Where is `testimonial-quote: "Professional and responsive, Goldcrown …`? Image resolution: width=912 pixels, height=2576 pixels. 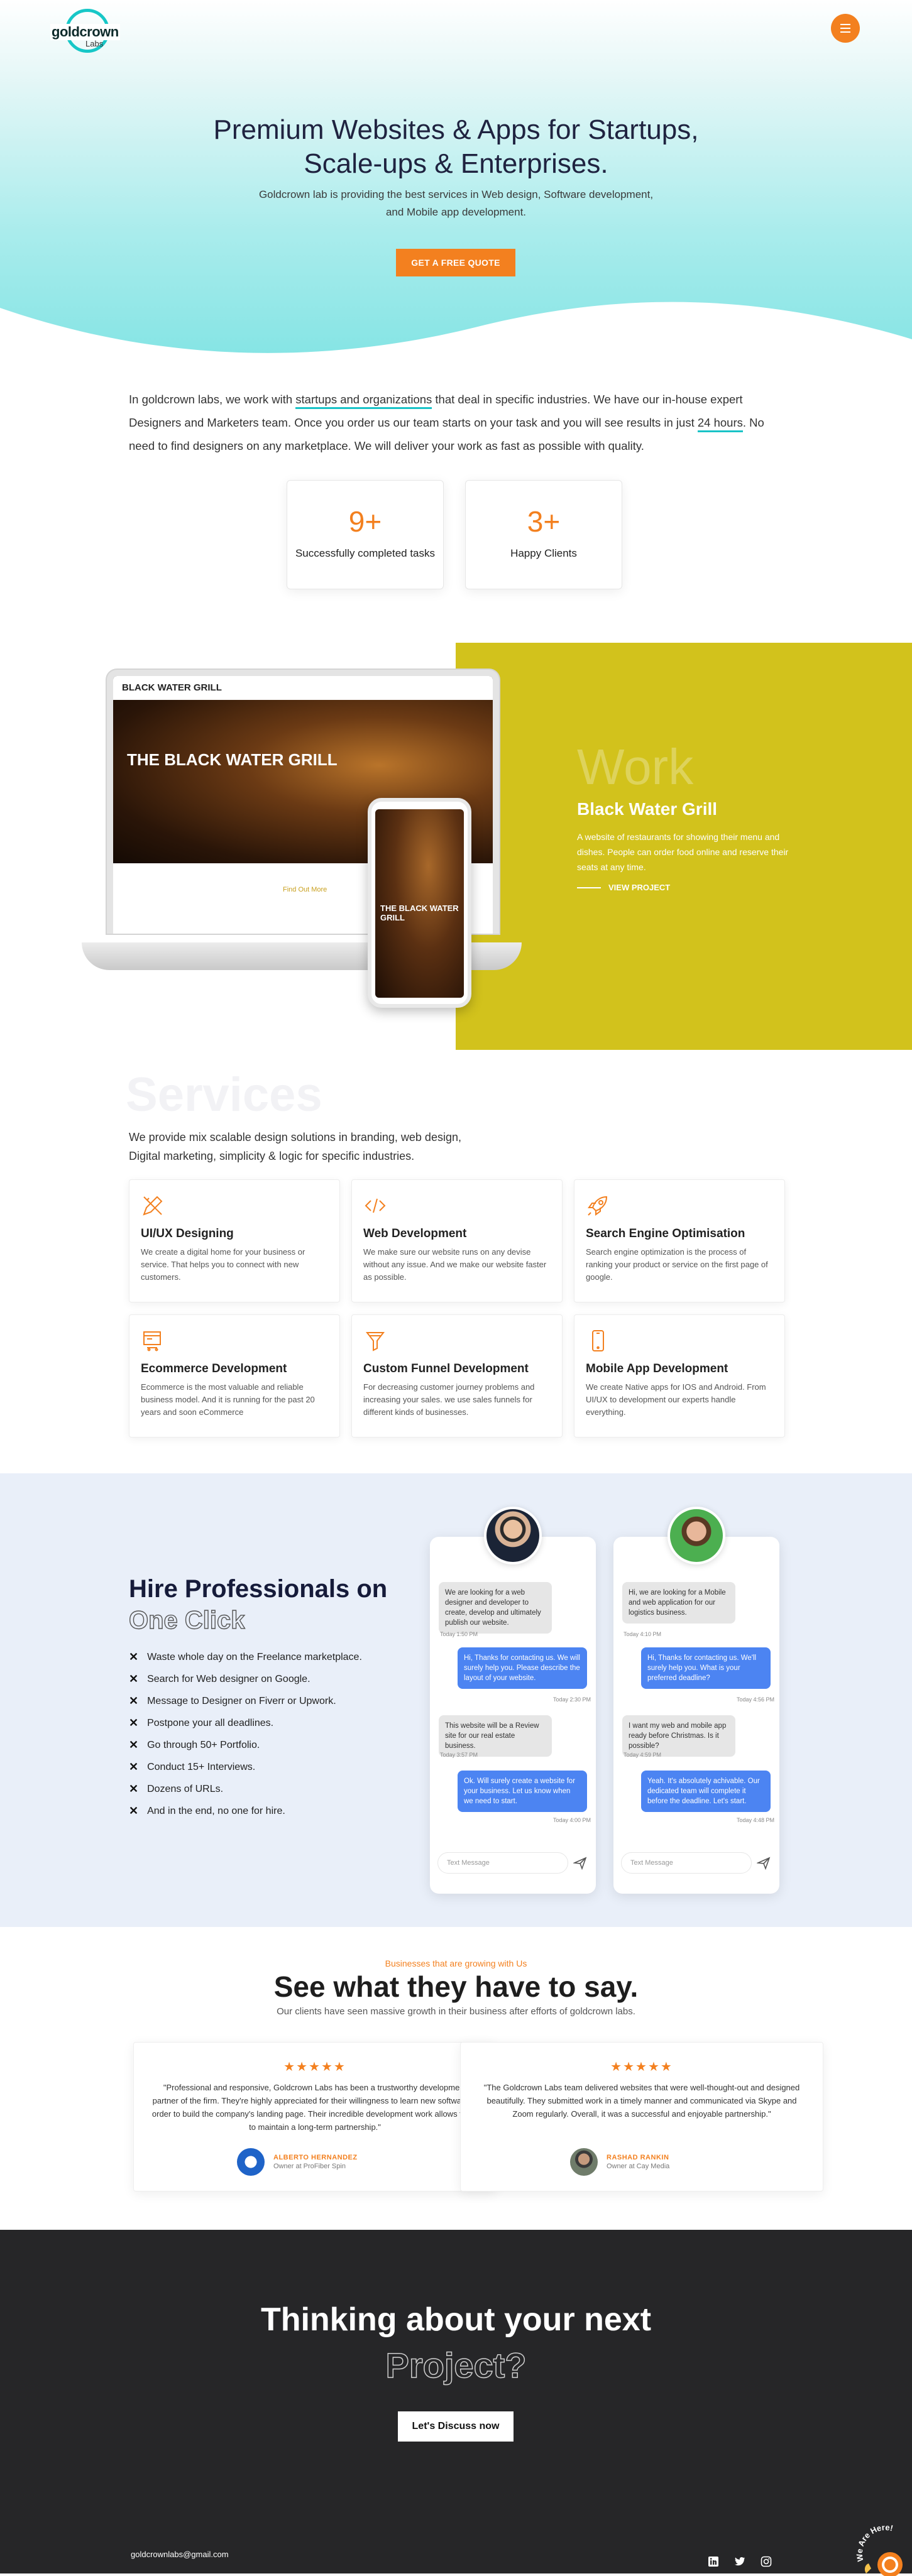 testimonial-quote: "Professional and responsive, Goldcrown … is located at coordinates (314, 2107).